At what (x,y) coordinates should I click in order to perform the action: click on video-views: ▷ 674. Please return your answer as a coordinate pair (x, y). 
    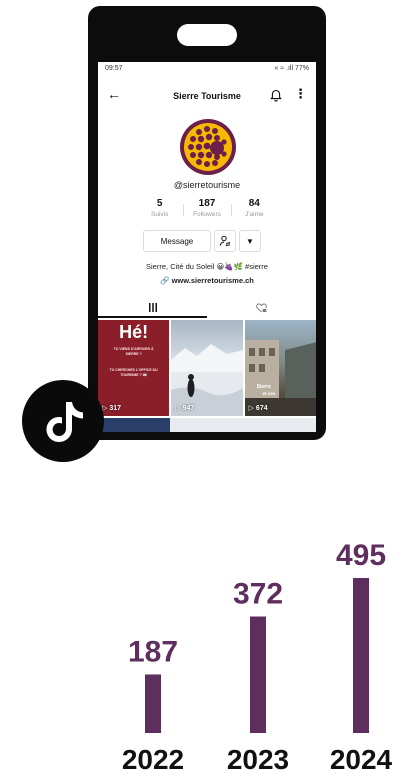
    Looking at the image, I should click on (258, 408).